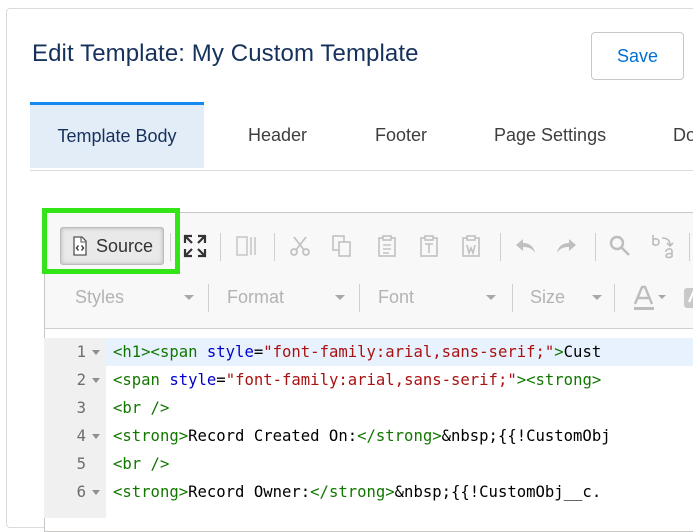 The width and height of the screenshot is (693, 532). What do you see at coordinates (650, 298) in the screenshot?
I see `text-color-icon` at bounding box center [650, 298].